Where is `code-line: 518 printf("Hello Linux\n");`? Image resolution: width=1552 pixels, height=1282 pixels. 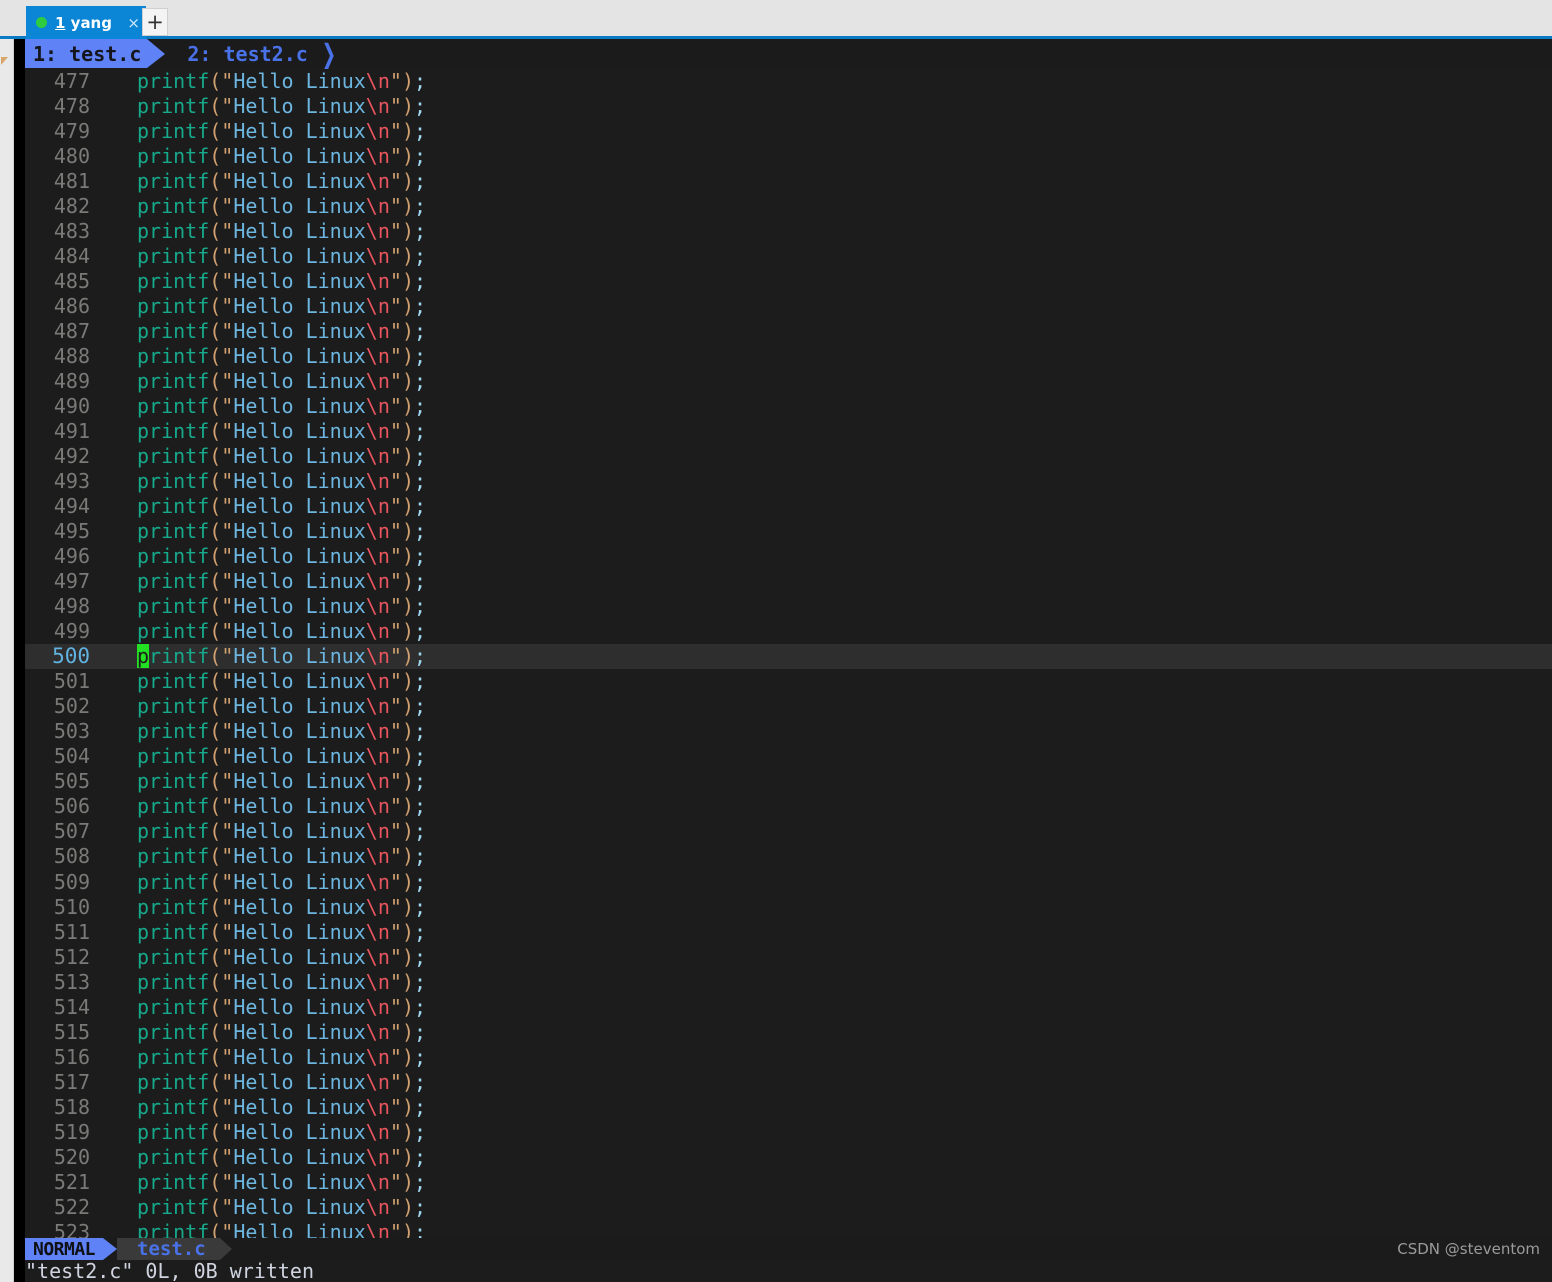 code-line: 518 printf("Hello Linux\n"); is located at coordinates (788, 1106).